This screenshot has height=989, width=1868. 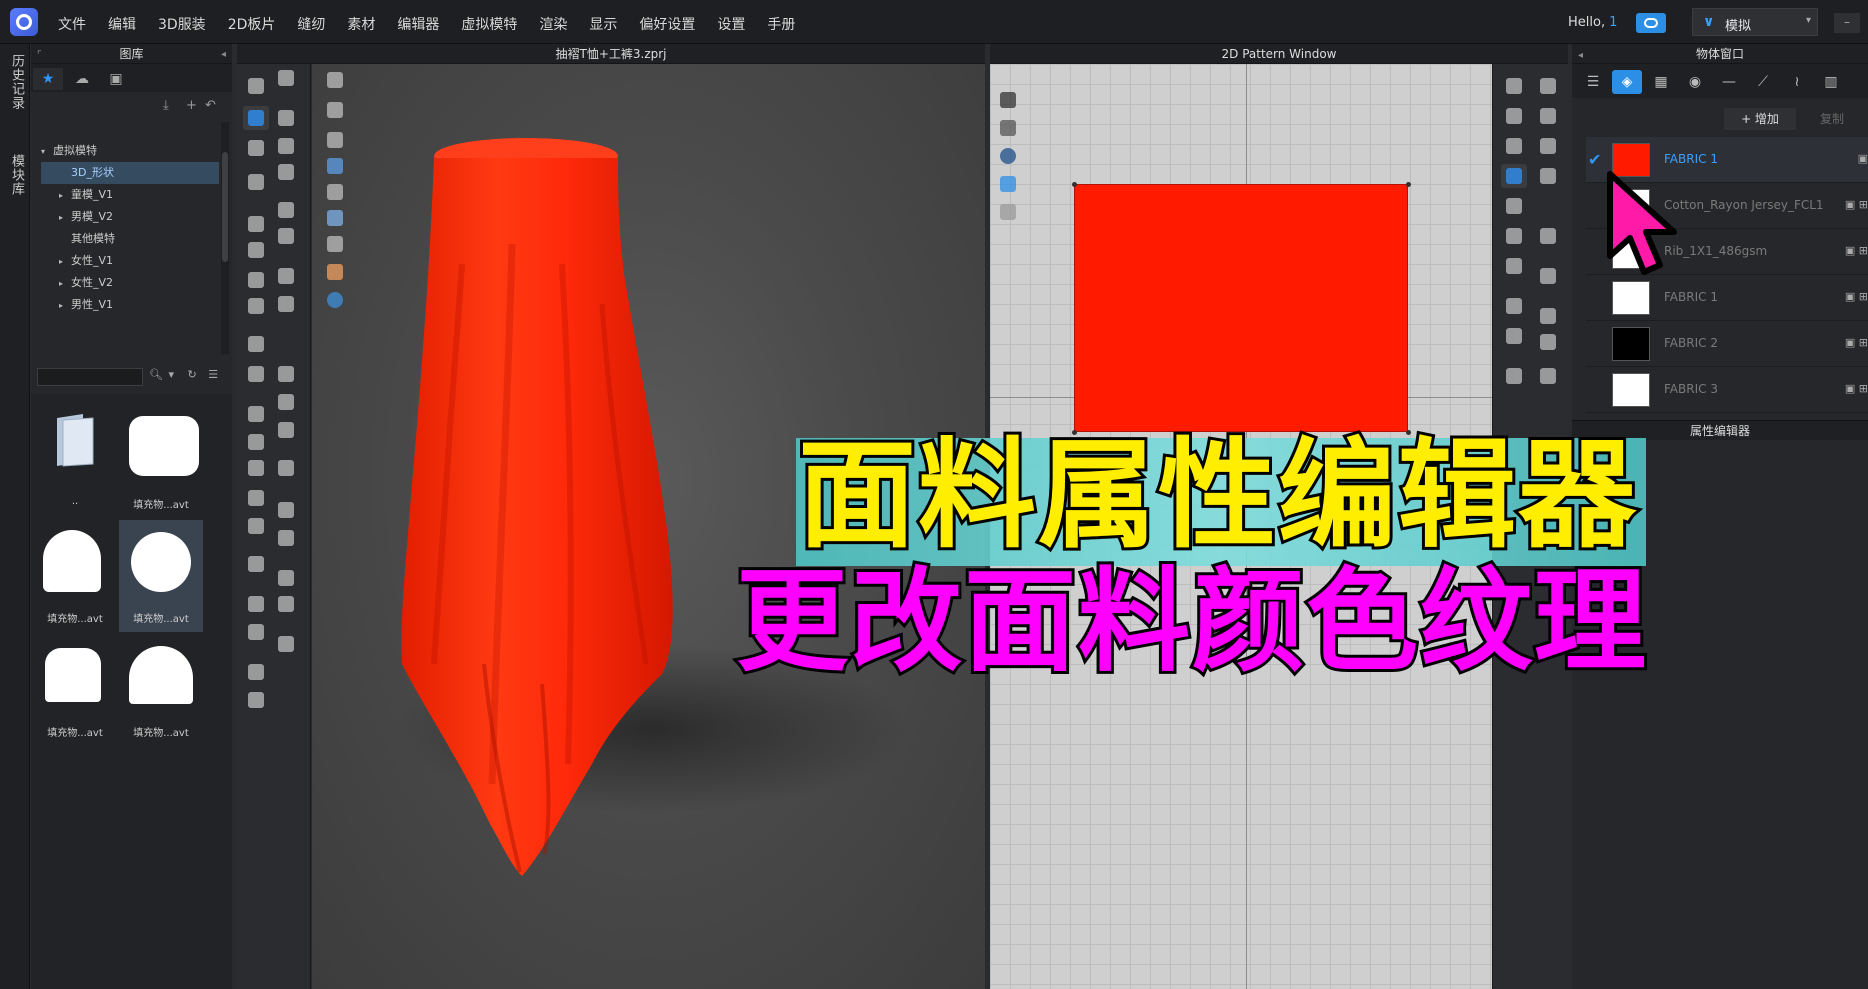 What do you see at coordinates (1580, 56) in the screenshot?
I see `collapse-right-icon: ◂` at bounding box center [1580, 56].